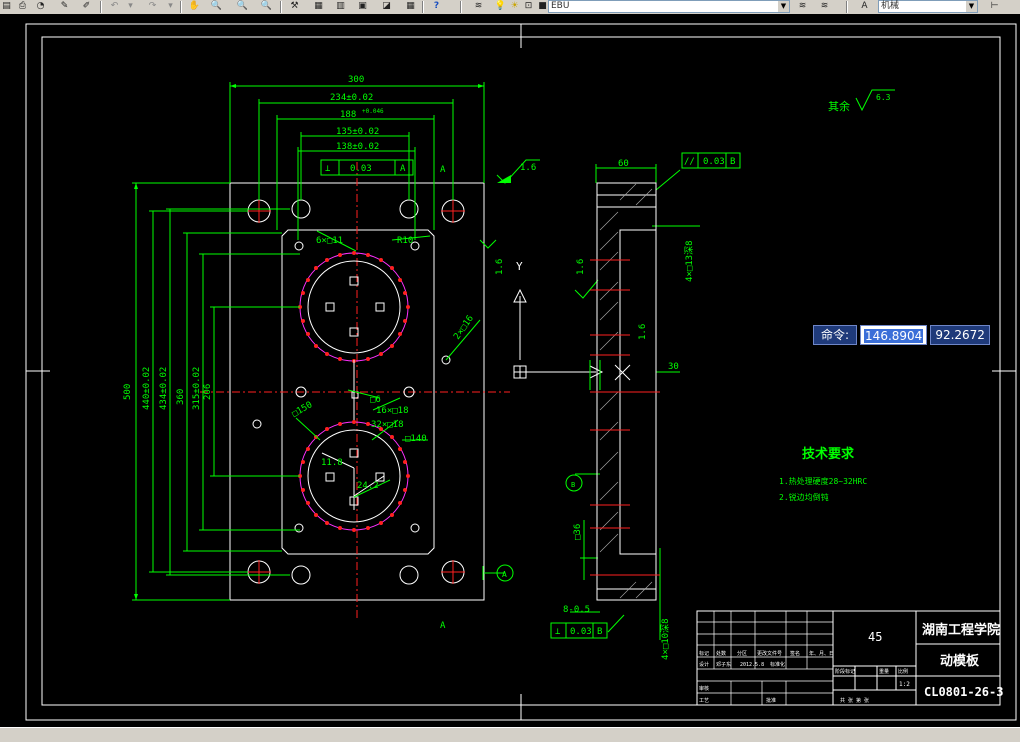  What do you see at coordinates (828, 454) in the screenshot?
I see `tech-req-title: 技术要求` at bounding box center [828, 454].